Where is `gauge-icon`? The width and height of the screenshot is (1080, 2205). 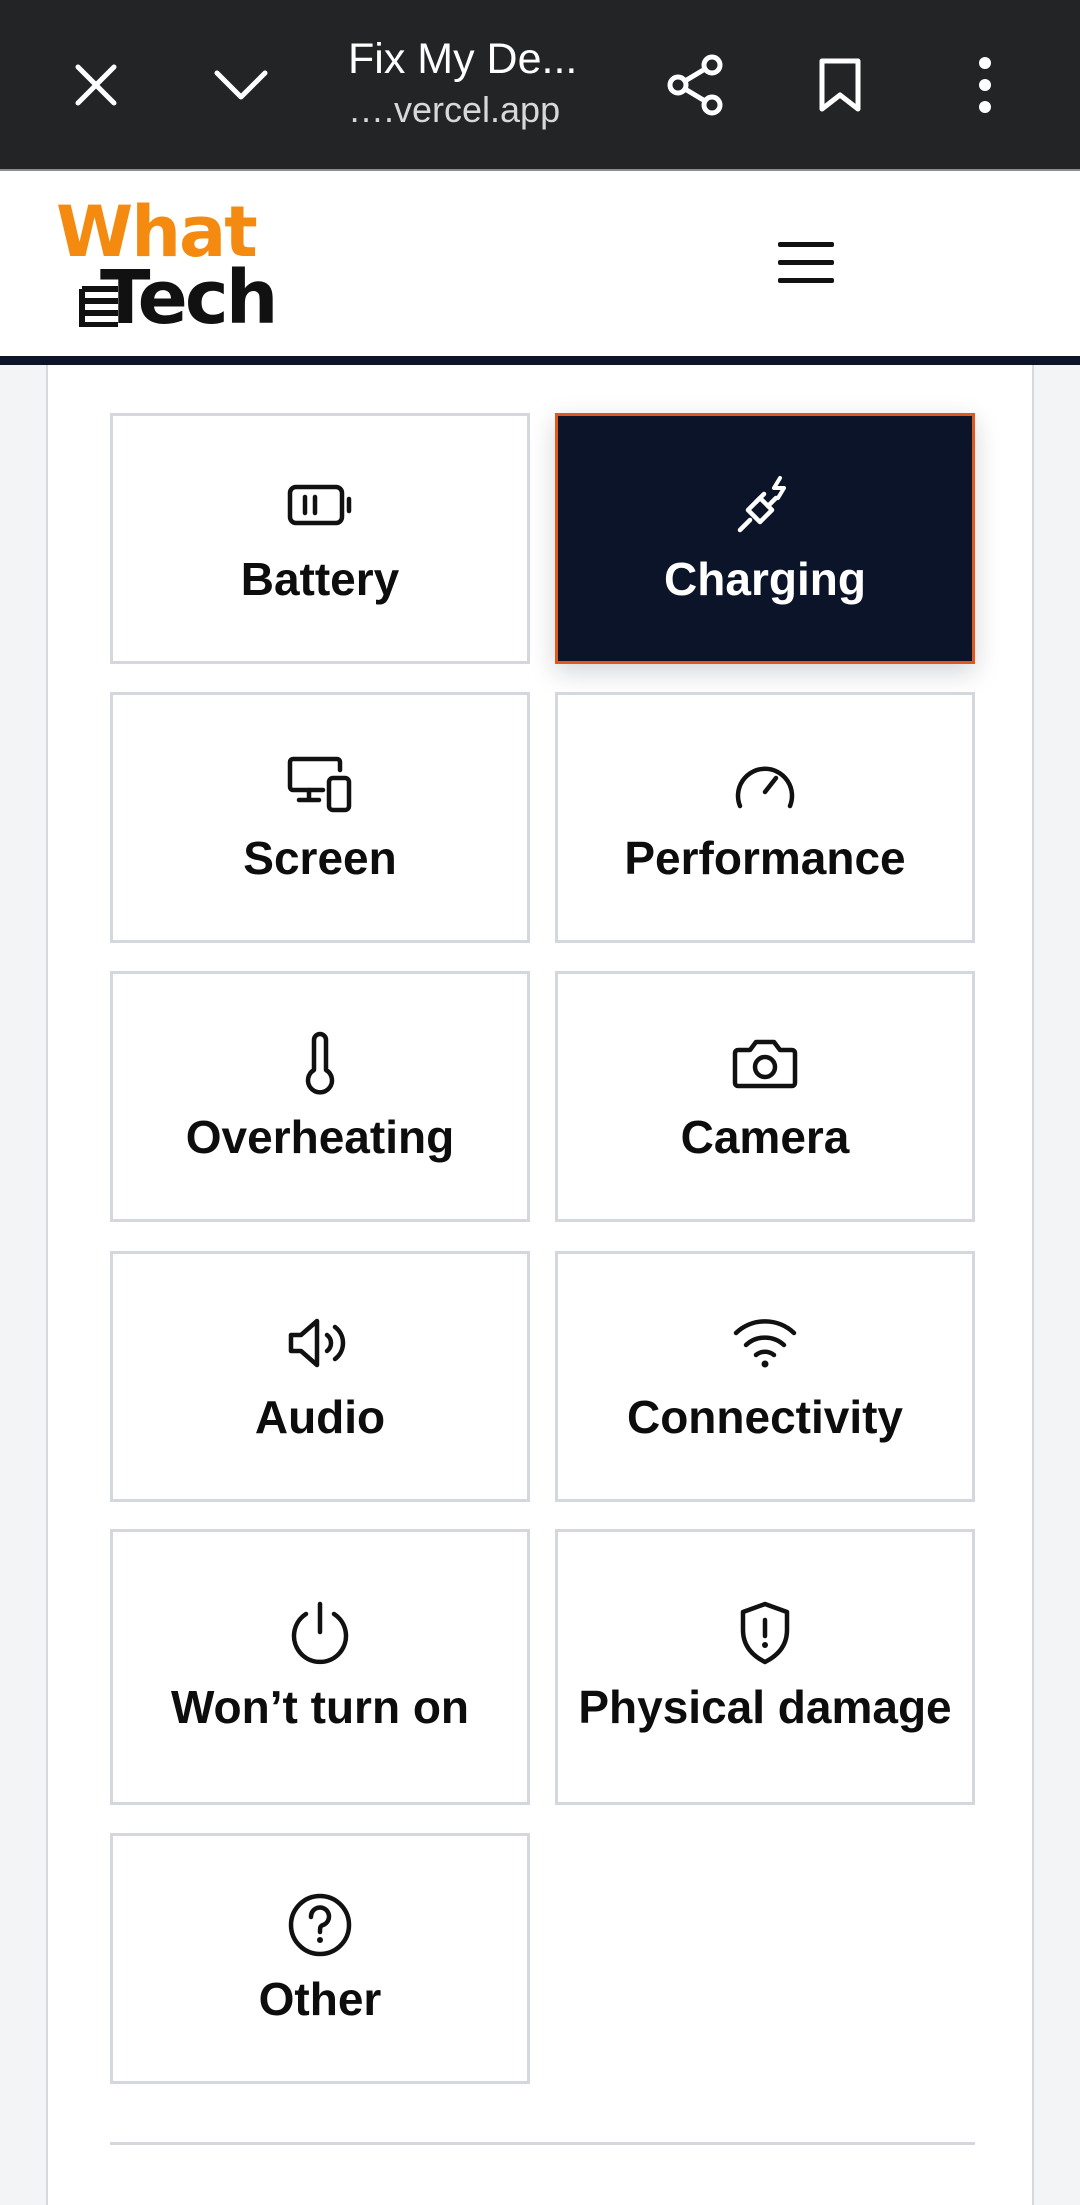 gauge-icon is located at coordinates (765, 784).